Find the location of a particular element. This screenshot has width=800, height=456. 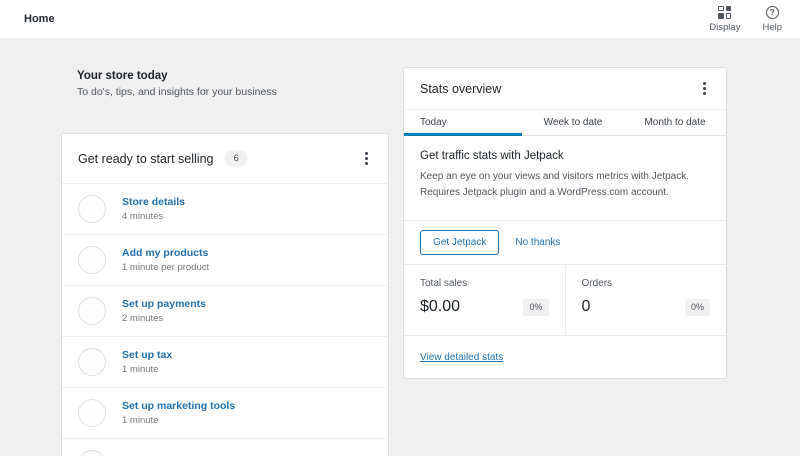

tab-month-to-date: Month to date is located at coordinates (675, 122).